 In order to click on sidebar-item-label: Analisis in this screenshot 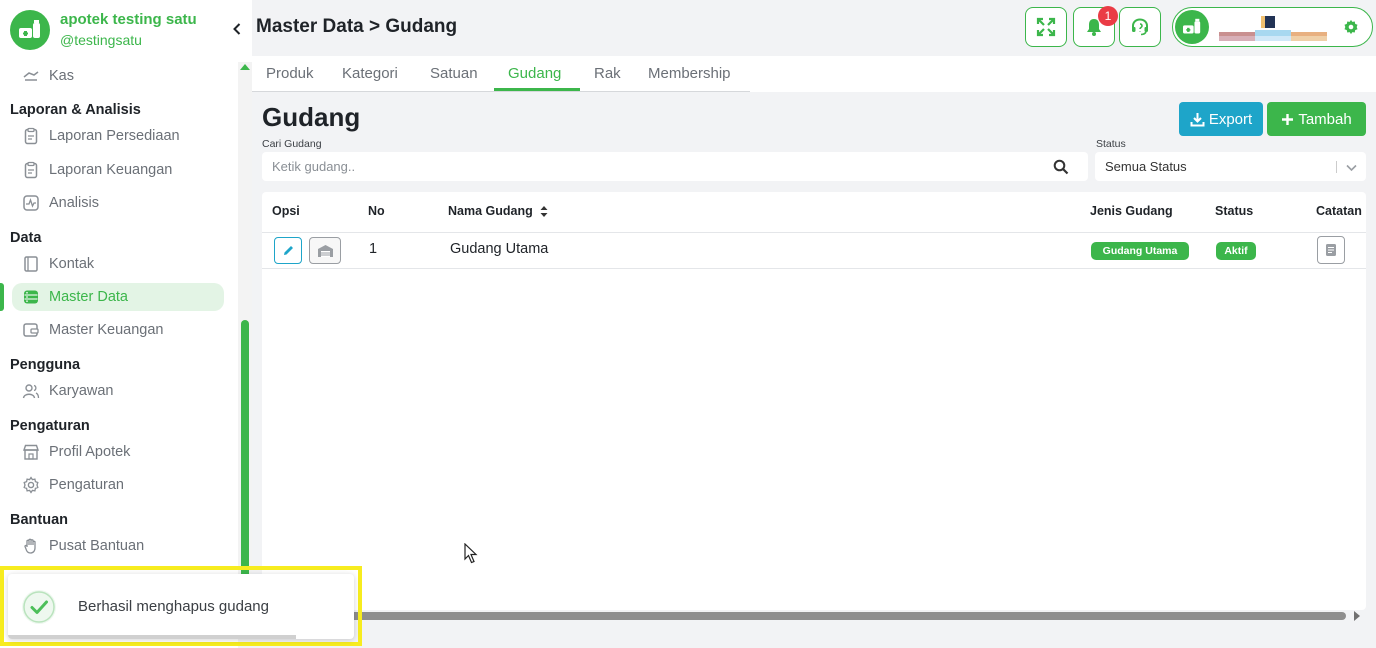, I will do `click(74, 203)`.